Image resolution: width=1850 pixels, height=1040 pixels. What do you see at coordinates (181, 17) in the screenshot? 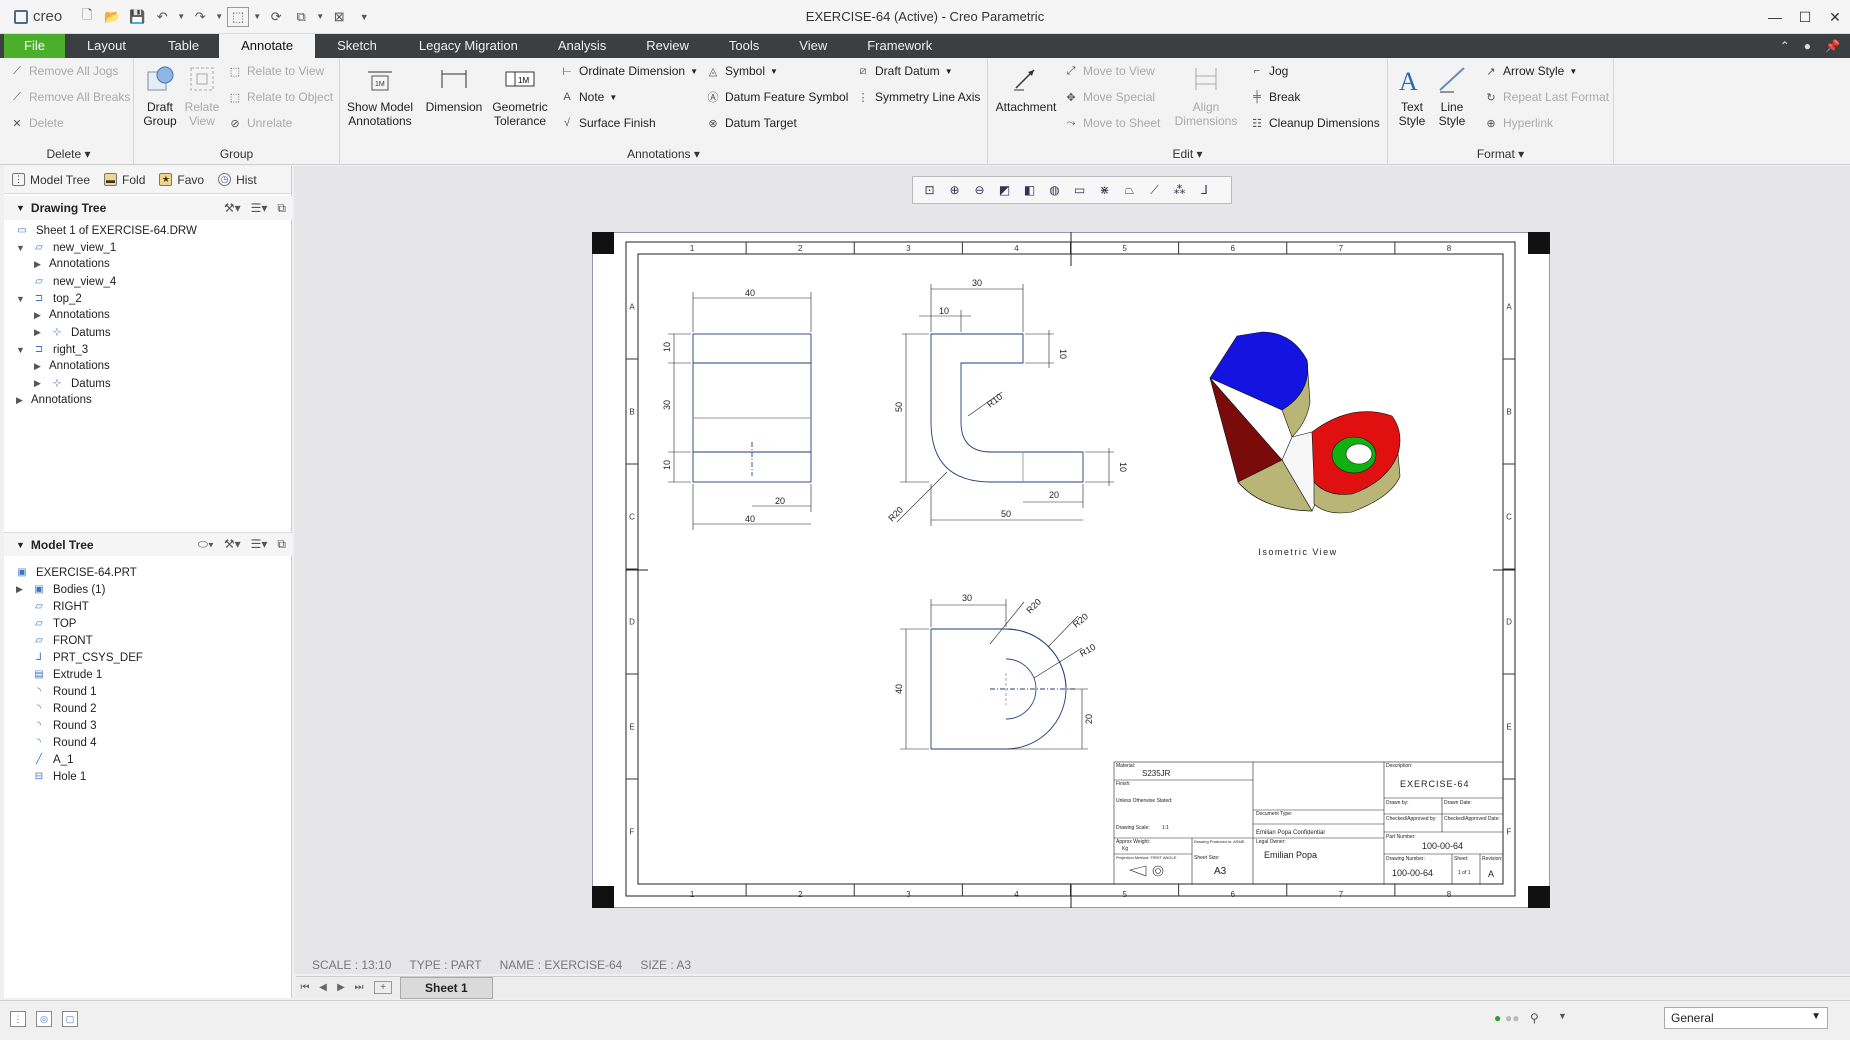
I see `undo-dropdown-icon: ▼` at bounding box center [181, 17].